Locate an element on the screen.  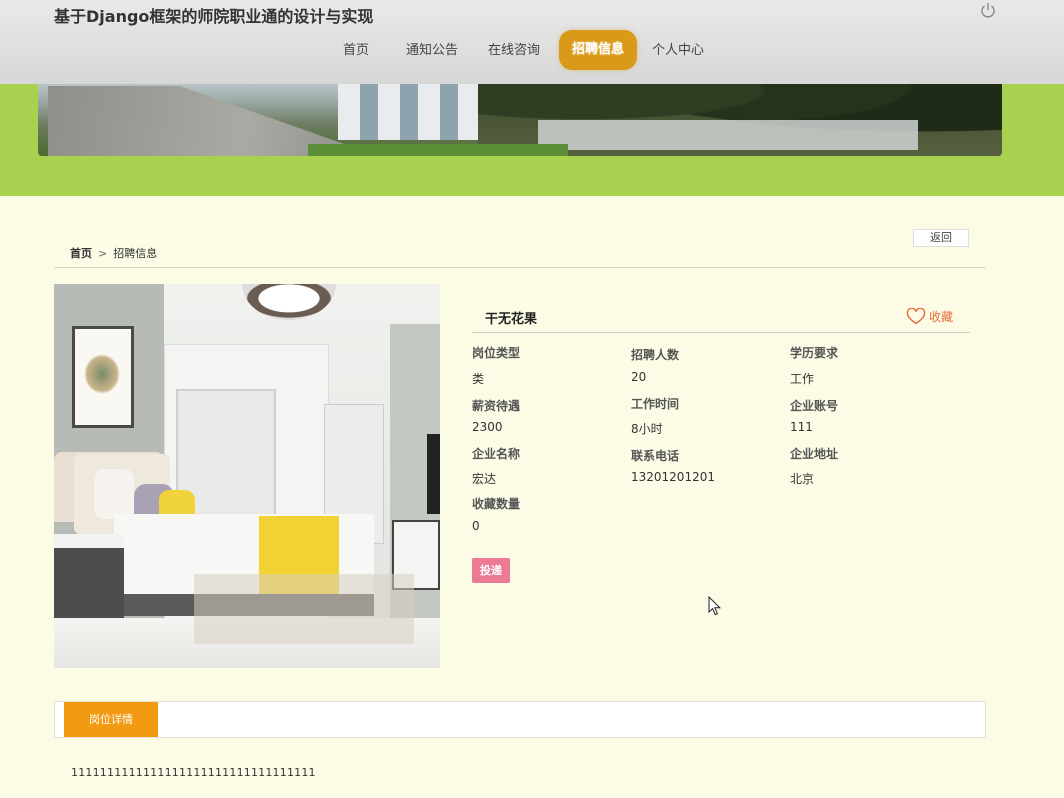
banner-image is located at coordinates (520, 120).